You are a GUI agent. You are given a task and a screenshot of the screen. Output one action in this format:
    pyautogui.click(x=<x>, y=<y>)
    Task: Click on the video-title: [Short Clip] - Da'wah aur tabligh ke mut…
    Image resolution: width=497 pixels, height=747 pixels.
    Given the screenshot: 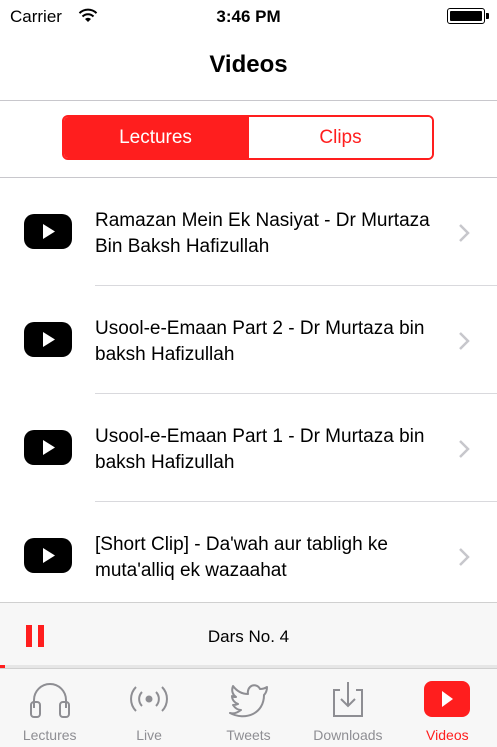 What is the action you would take?
    pyautogui.click(x=241, y=557)
    